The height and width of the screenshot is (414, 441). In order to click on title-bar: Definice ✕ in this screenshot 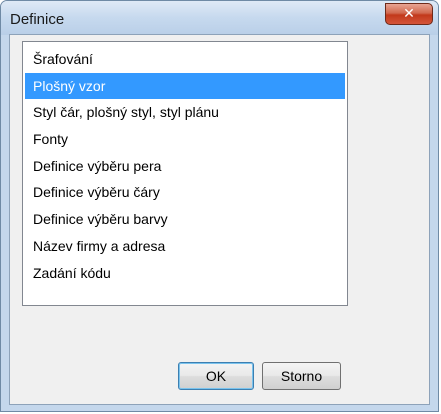, I will do `click(219, 18)`.